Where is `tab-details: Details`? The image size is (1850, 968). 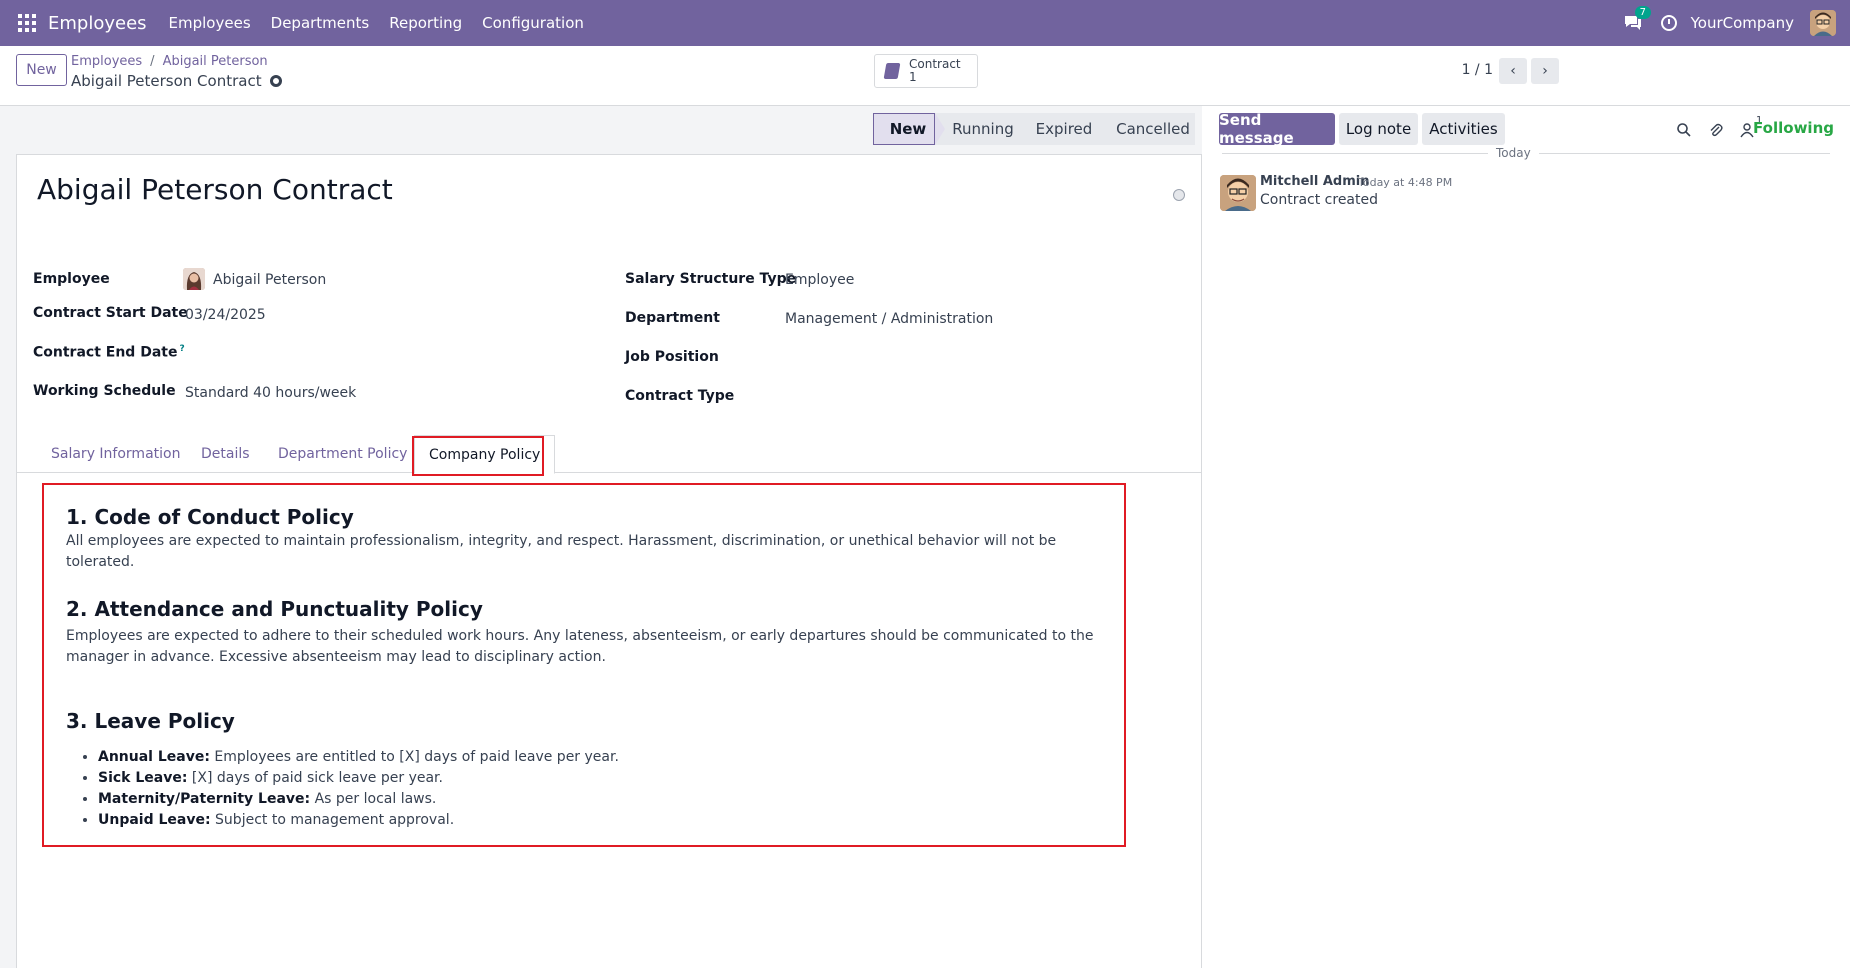
tab-details: Details is located at coordinates (225, 454).